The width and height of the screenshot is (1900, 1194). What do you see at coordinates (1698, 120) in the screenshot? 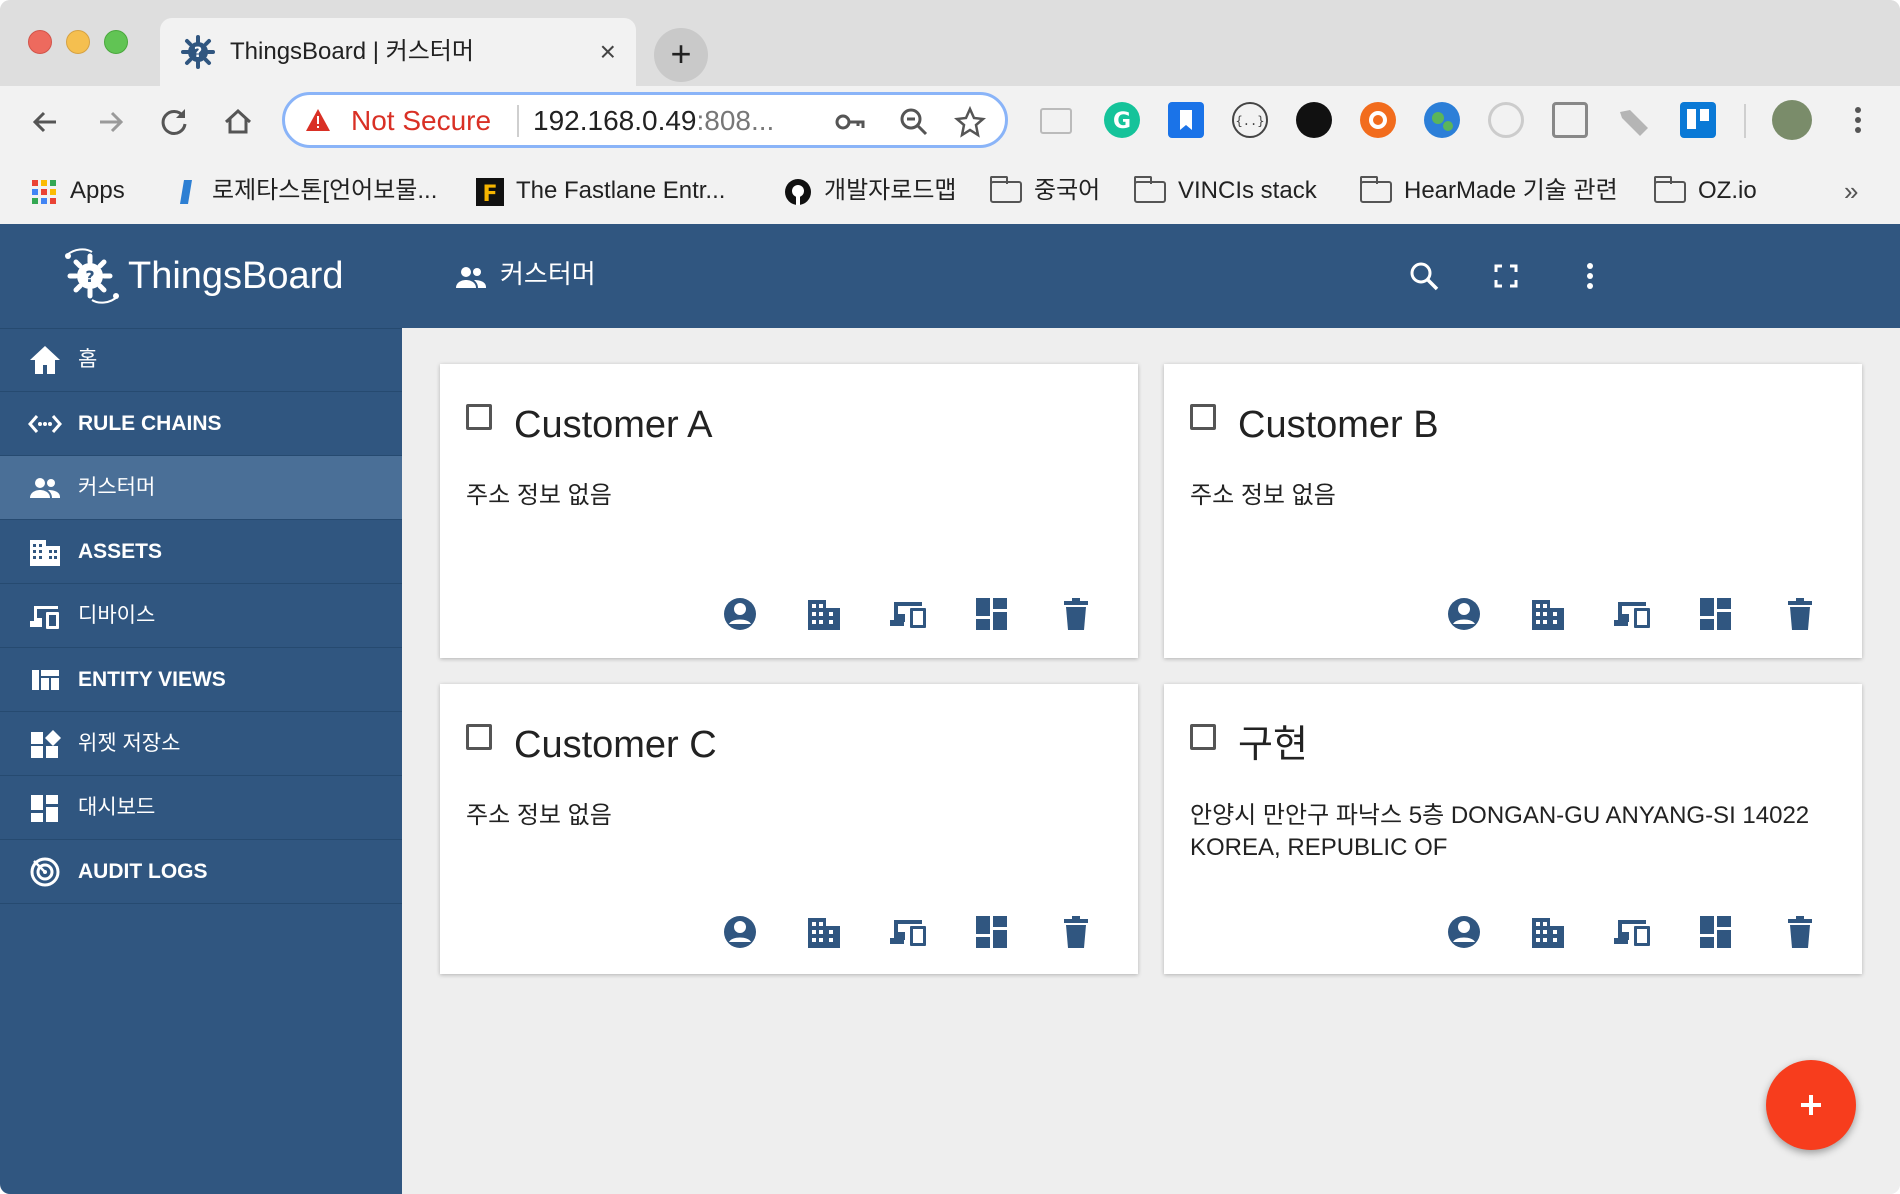
I see `trello-icon` at bounding box center [1698, 120].